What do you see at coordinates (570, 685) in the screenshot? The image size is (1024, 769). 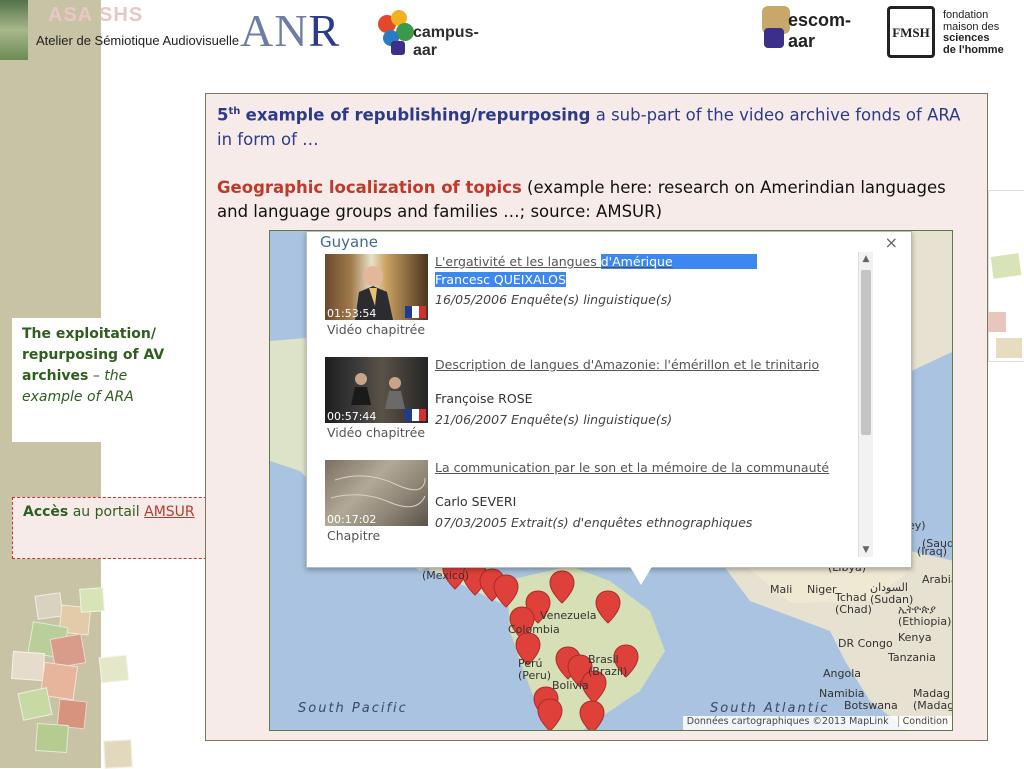 I see `map-label: Bolivia` at bounding box center [570, 685].